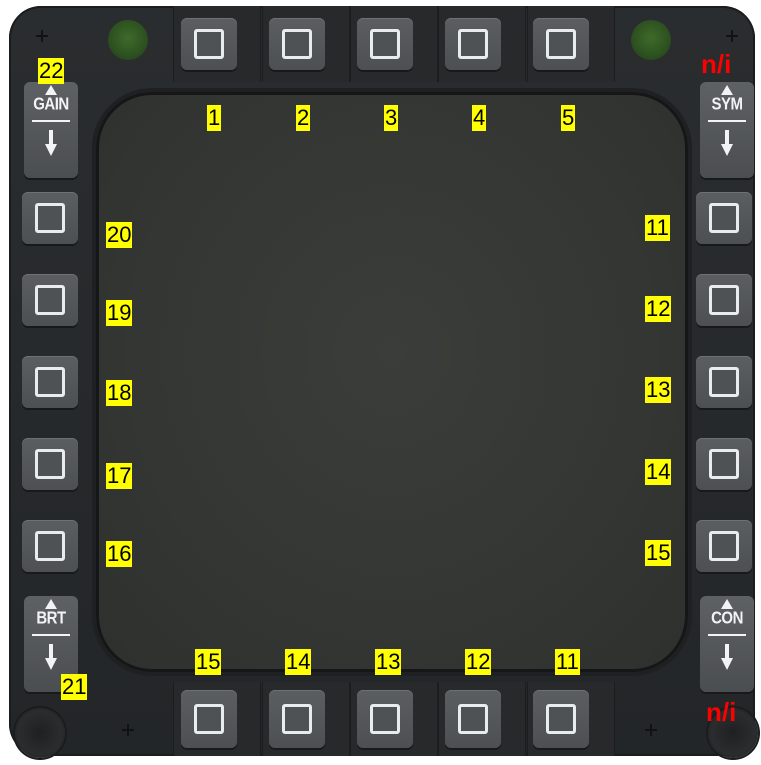 This screenshot has width=761, height=765. I want to click on osb-number-tag: 3, so click(391, 118).